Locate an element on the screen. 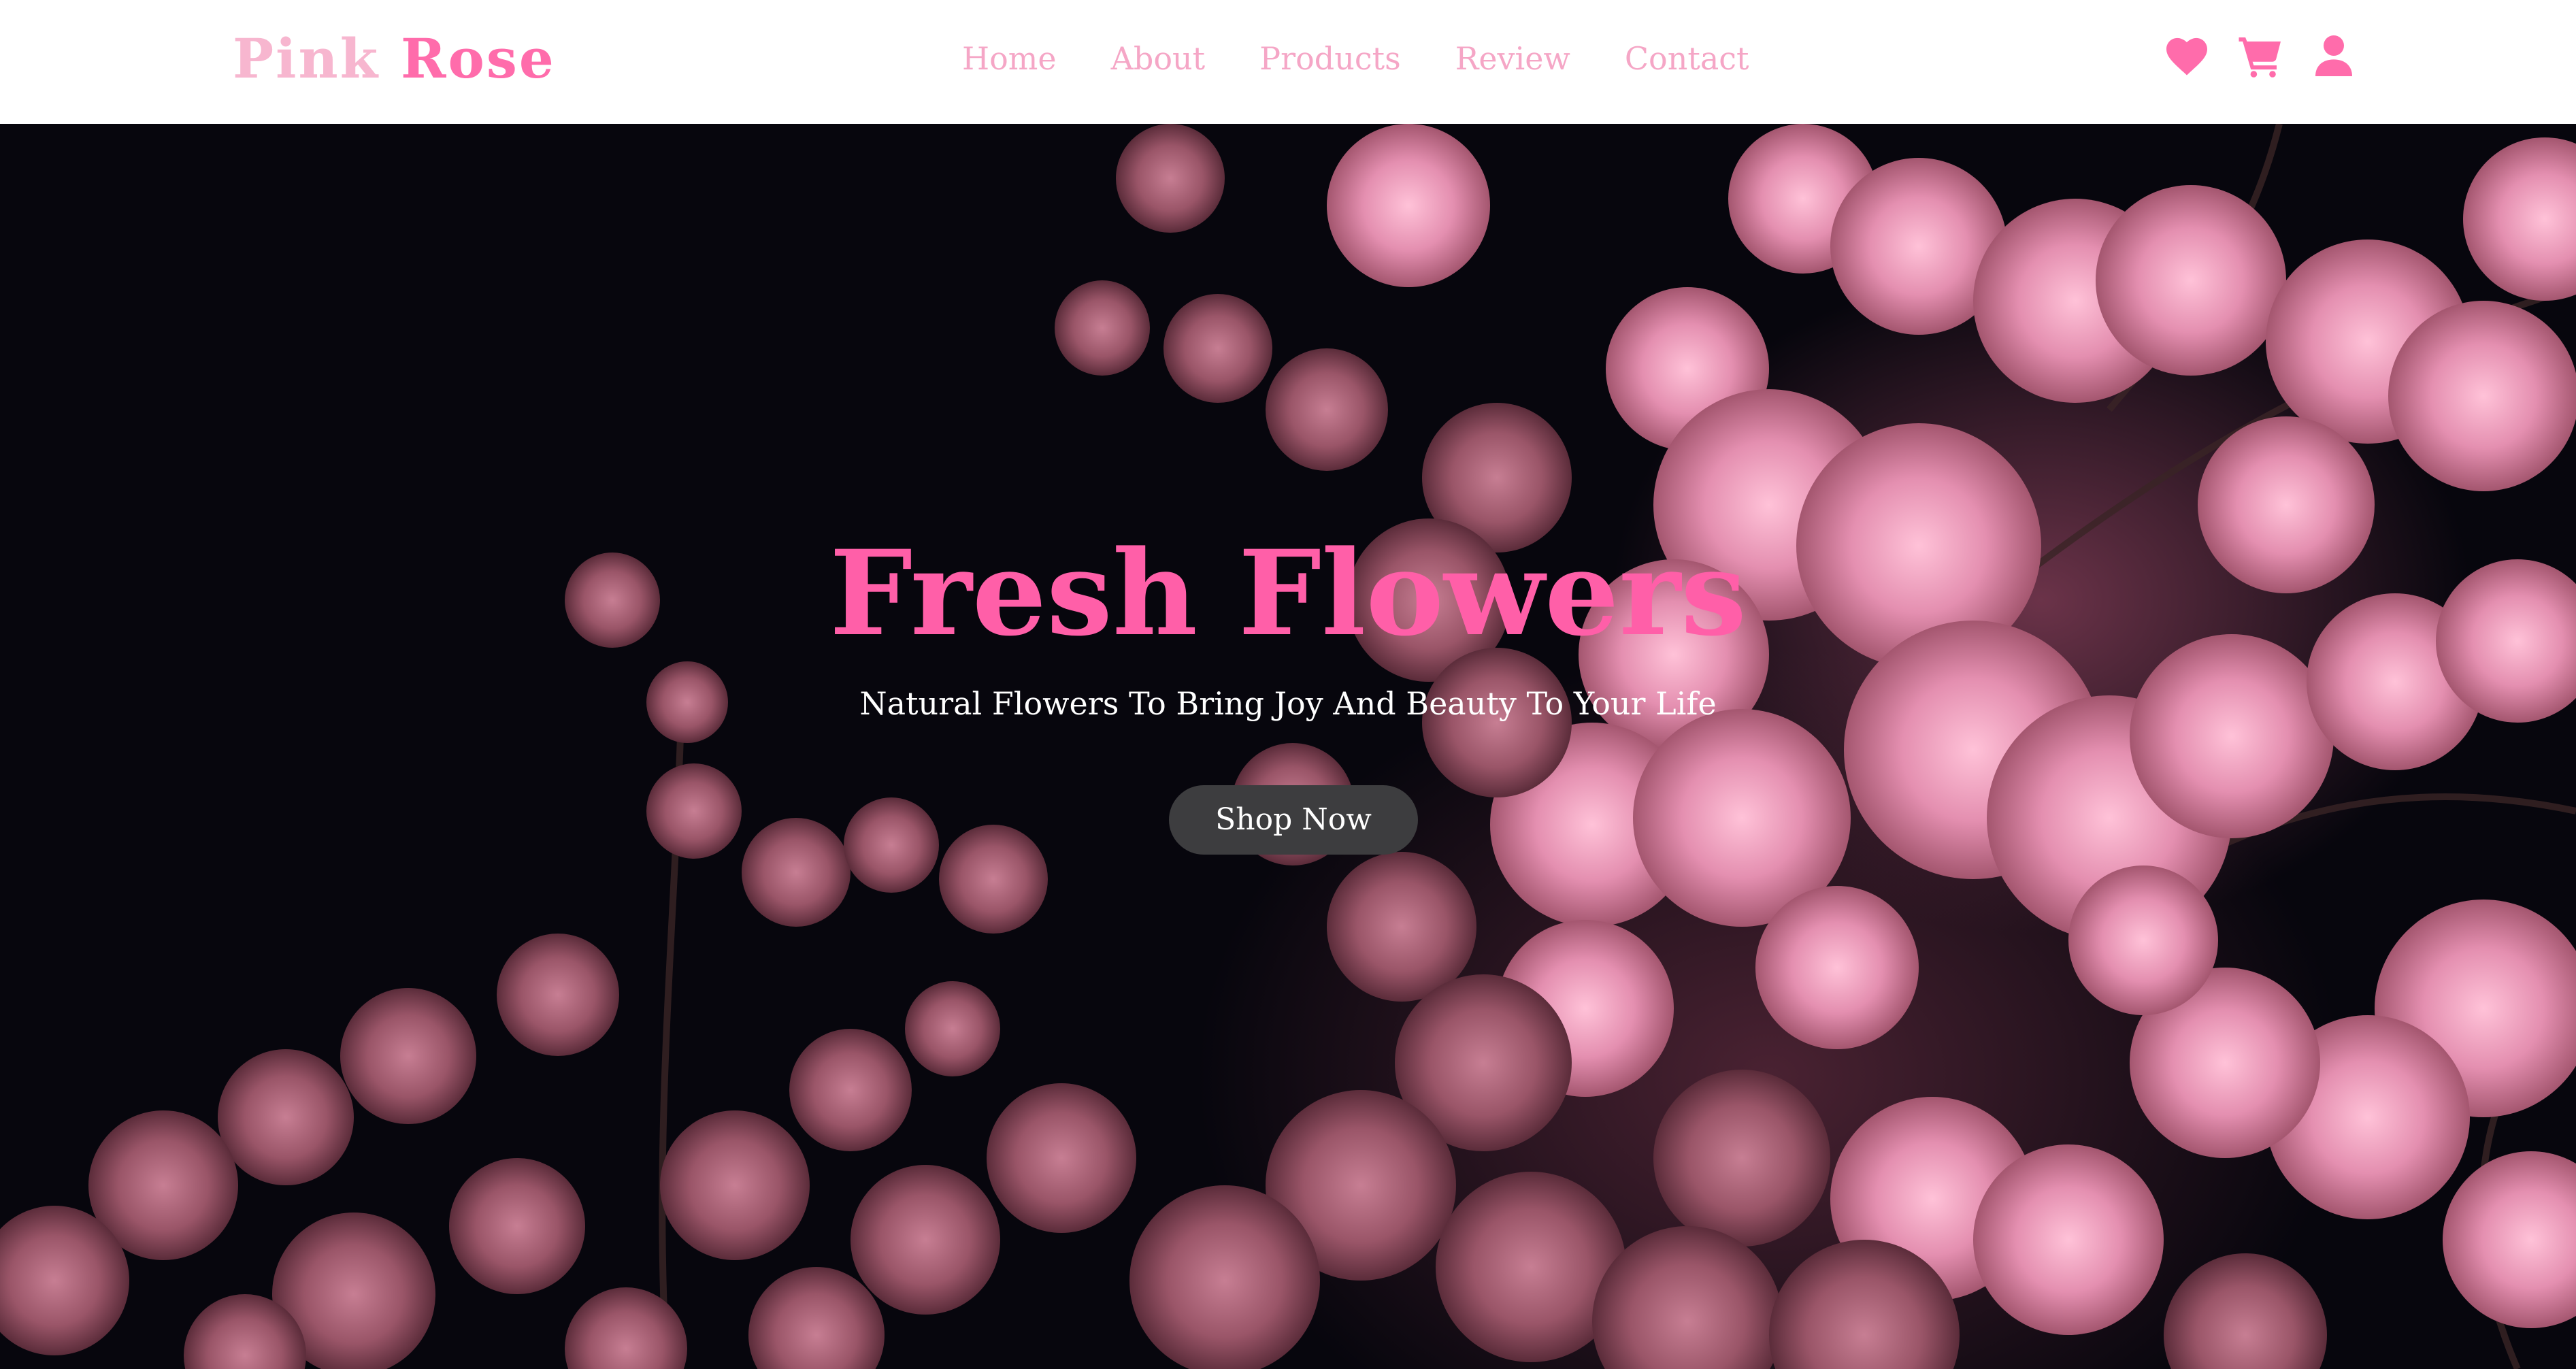 This screenshot has width=2576, height=1369. hero-title: Fresh Flowers is located at coordinates (1288, 593).